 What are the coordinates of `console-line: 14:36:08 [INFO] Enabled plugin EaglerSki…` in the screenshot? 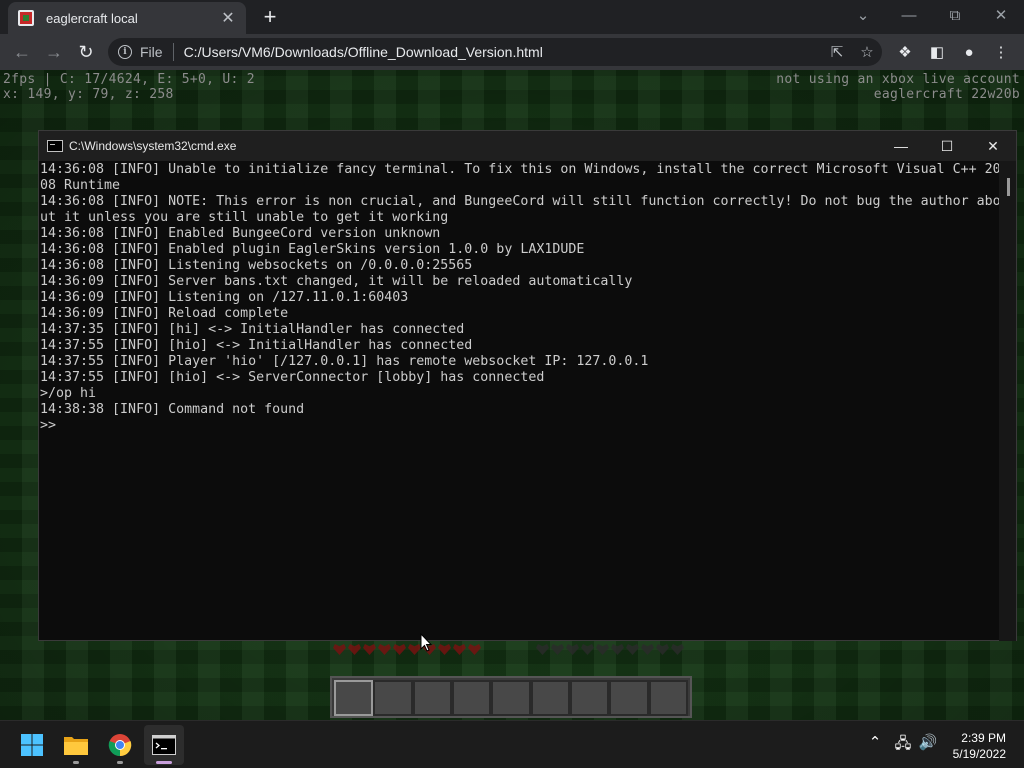 It's located at (312, 249).